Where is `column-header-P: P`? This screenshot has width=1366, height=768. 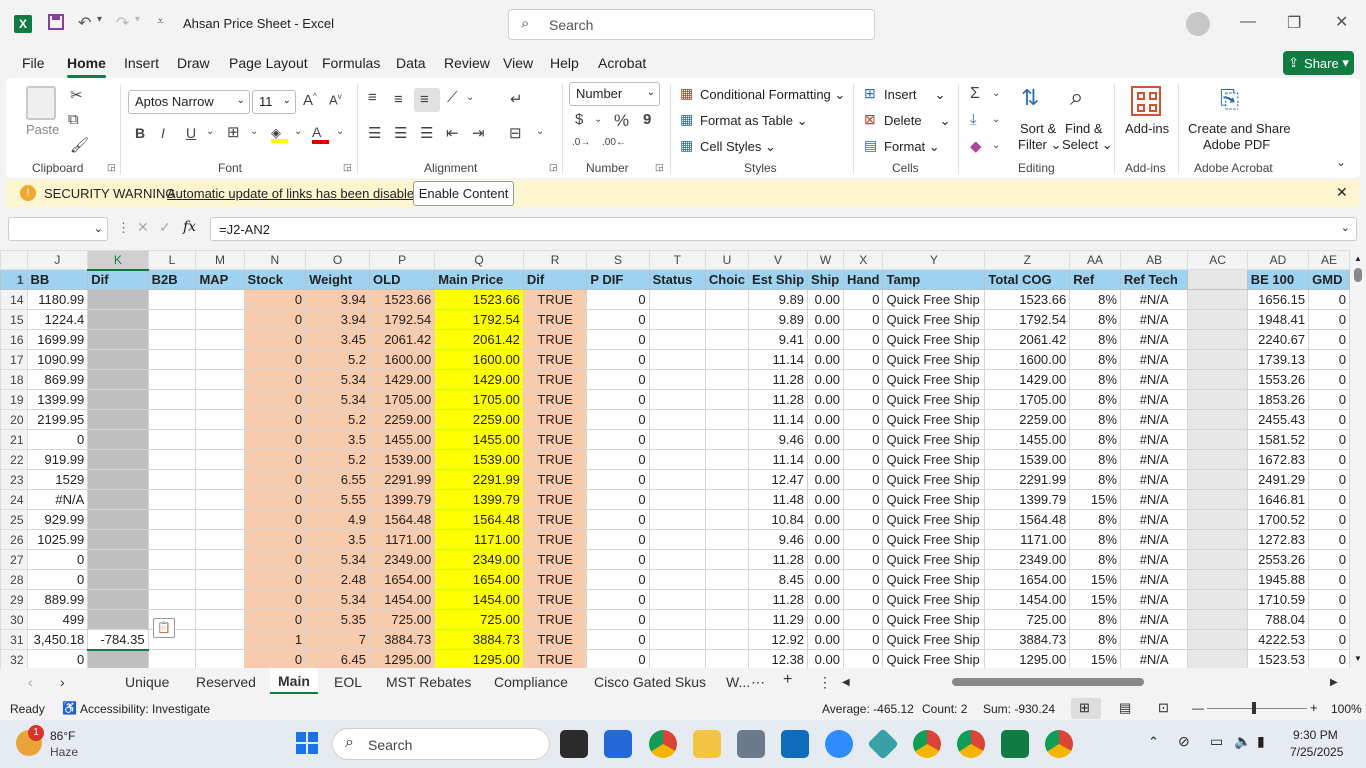
column-header-P: P is located at coordinates (402, 260).